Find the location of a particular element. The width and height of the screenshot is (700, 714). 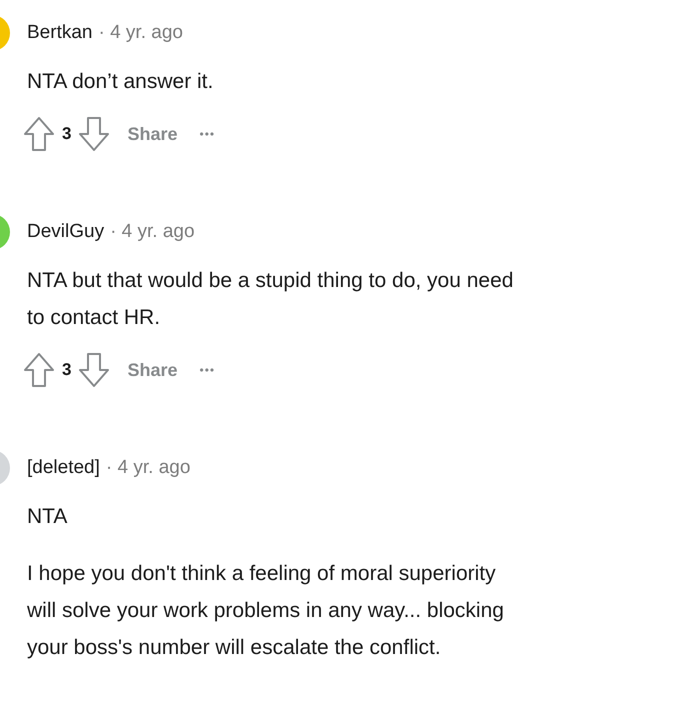

username: DevilGuy is located at coordinates (65, 232).